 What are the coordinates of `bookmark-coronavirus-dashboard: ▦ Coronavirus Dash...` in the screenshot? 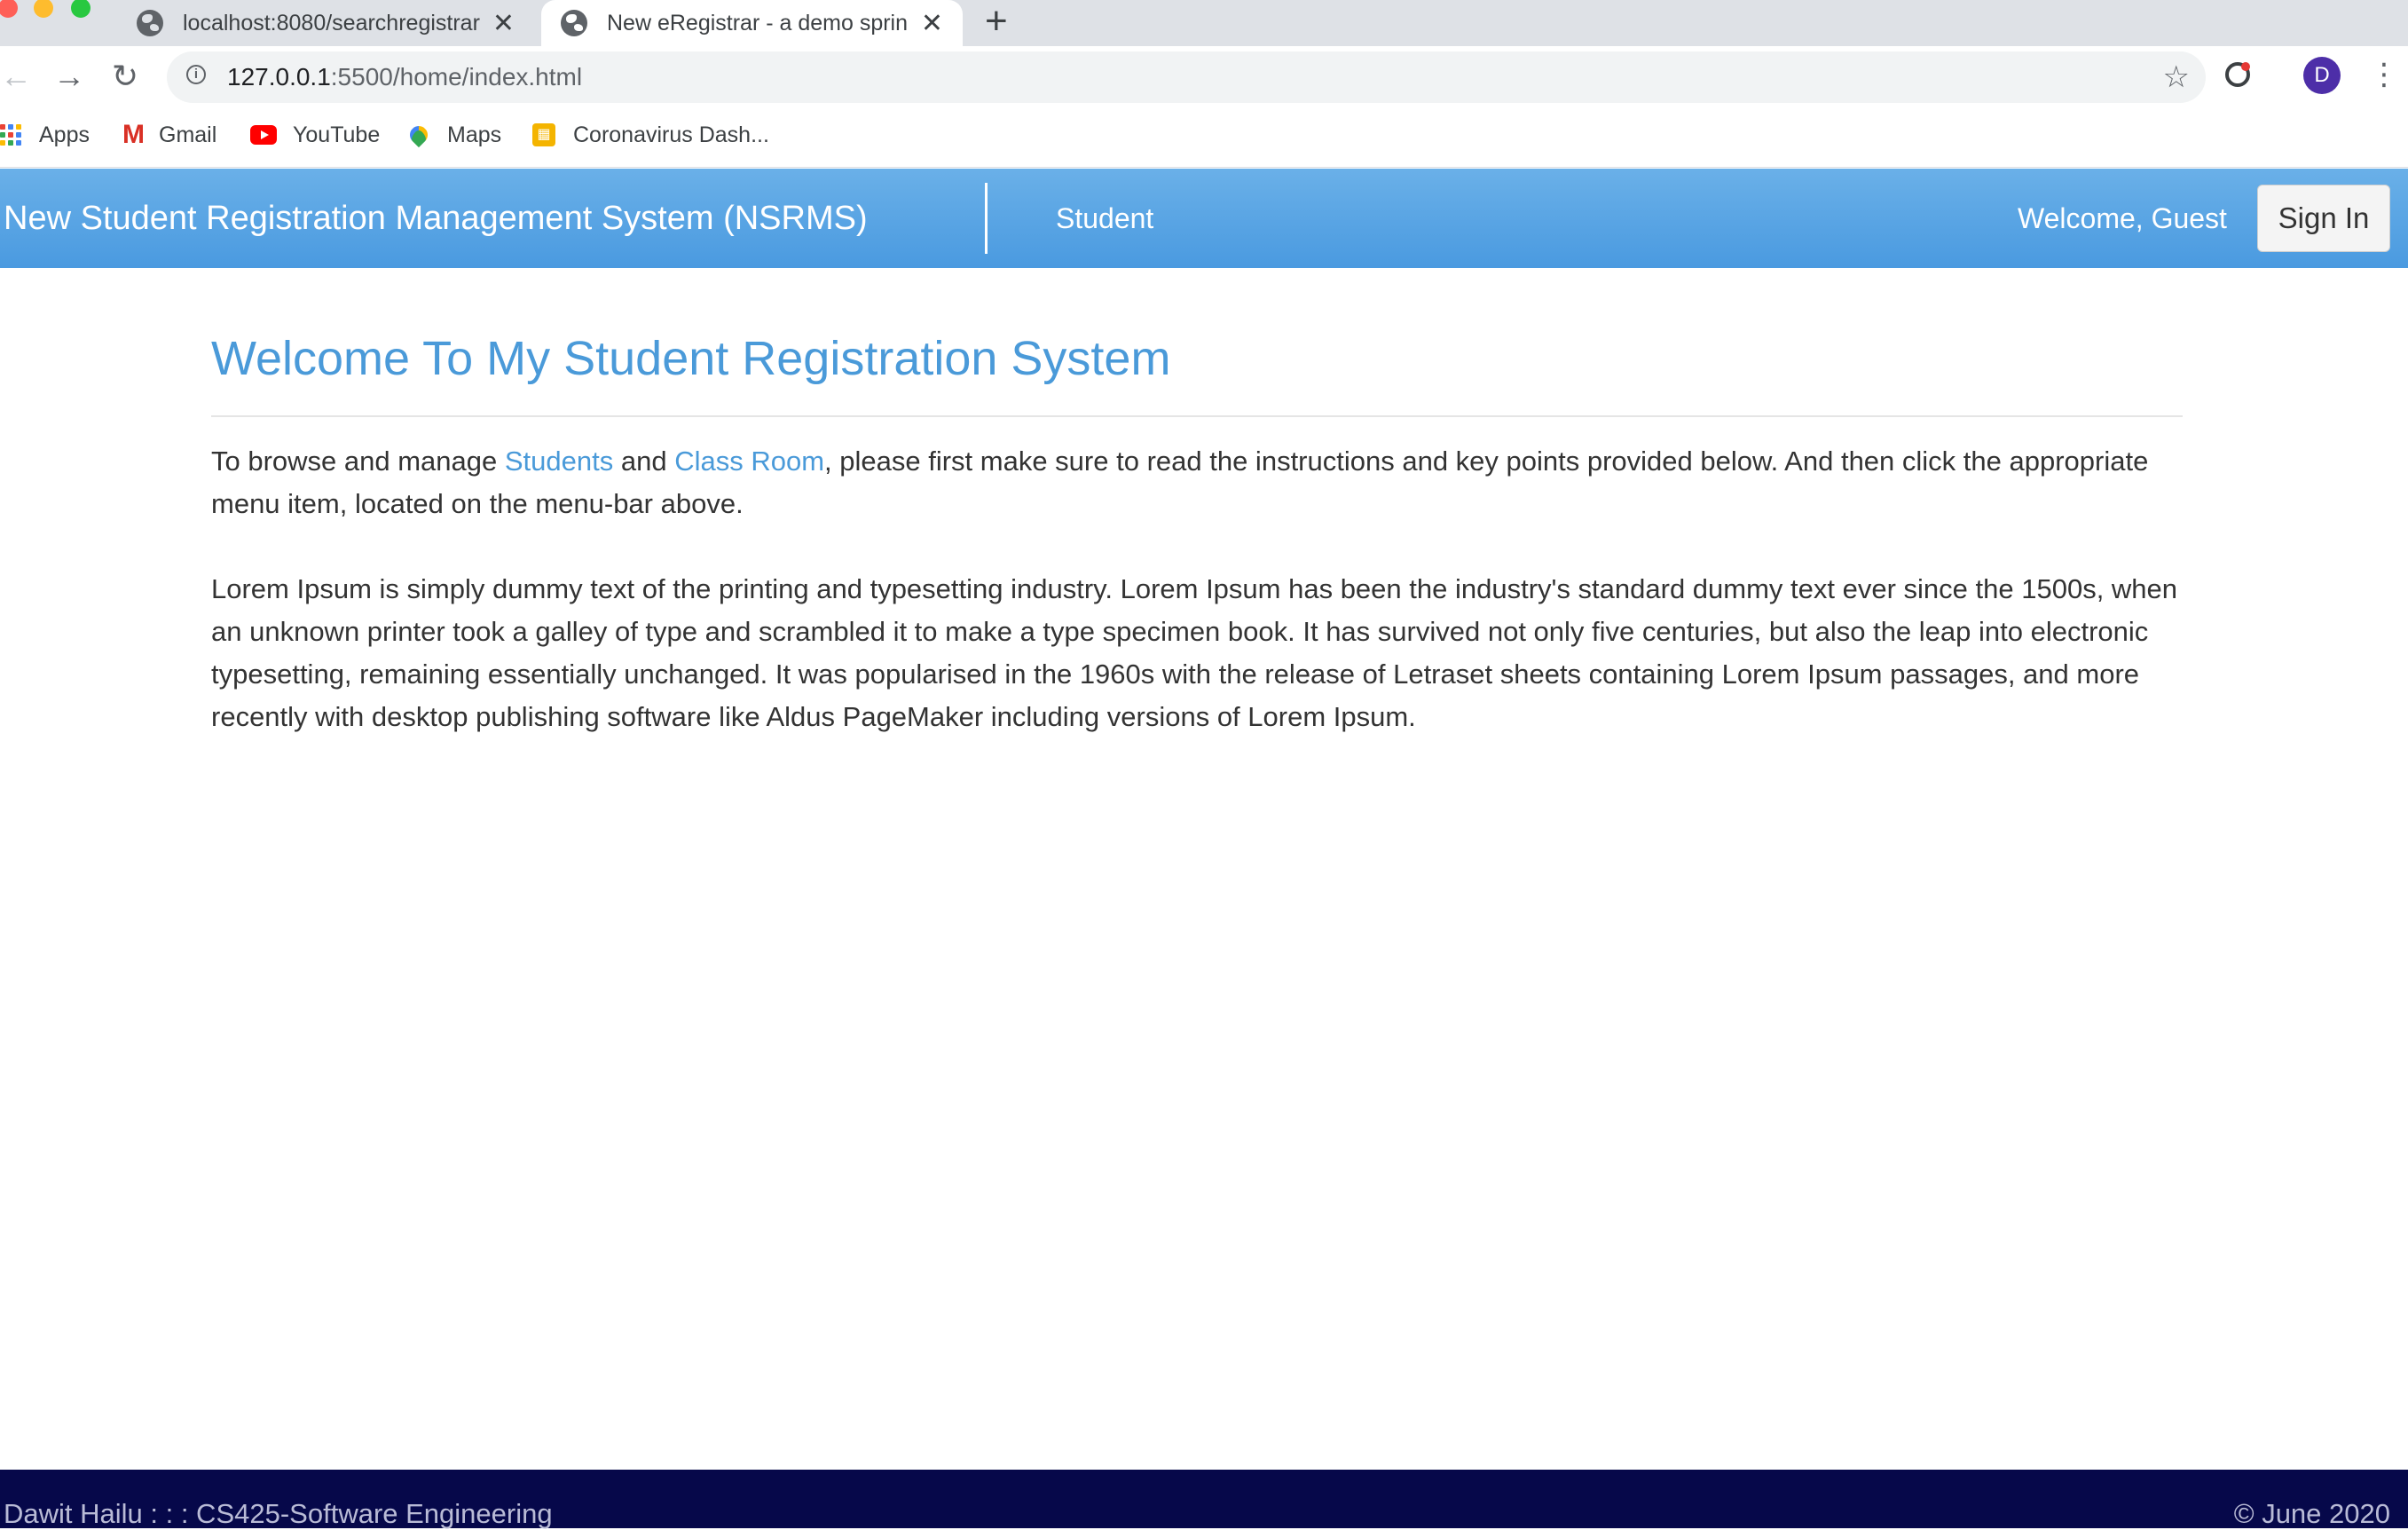 It's located at (650, 135).